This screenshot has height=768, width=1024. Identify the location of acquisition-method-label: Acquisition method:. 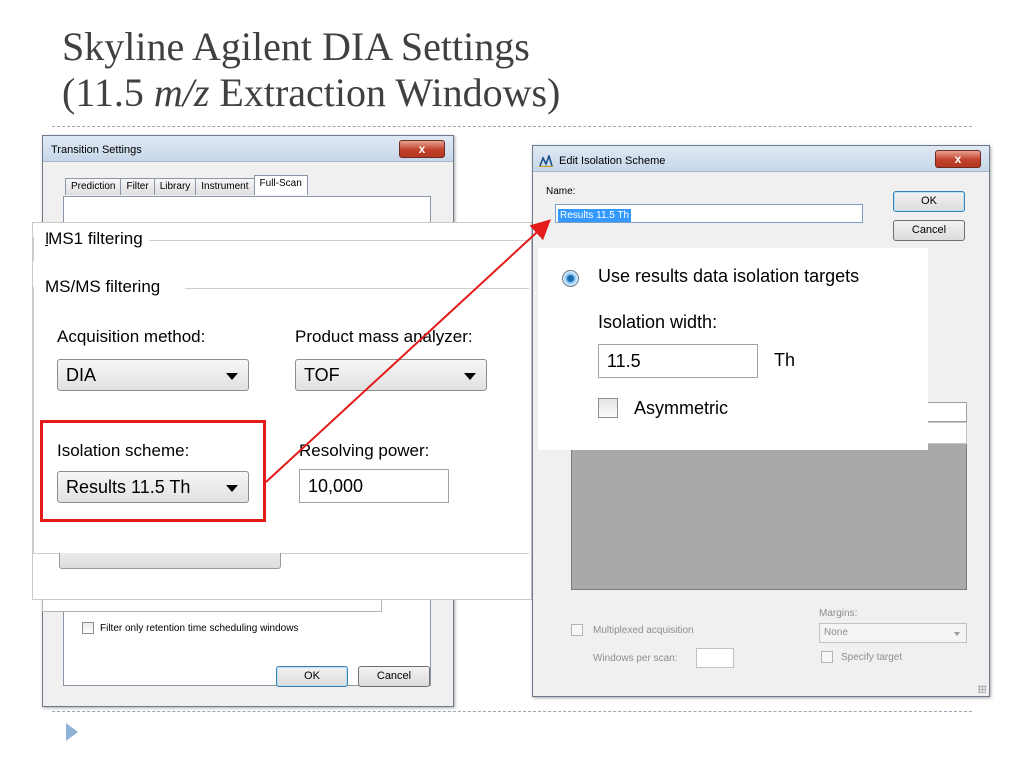
(131, 336).